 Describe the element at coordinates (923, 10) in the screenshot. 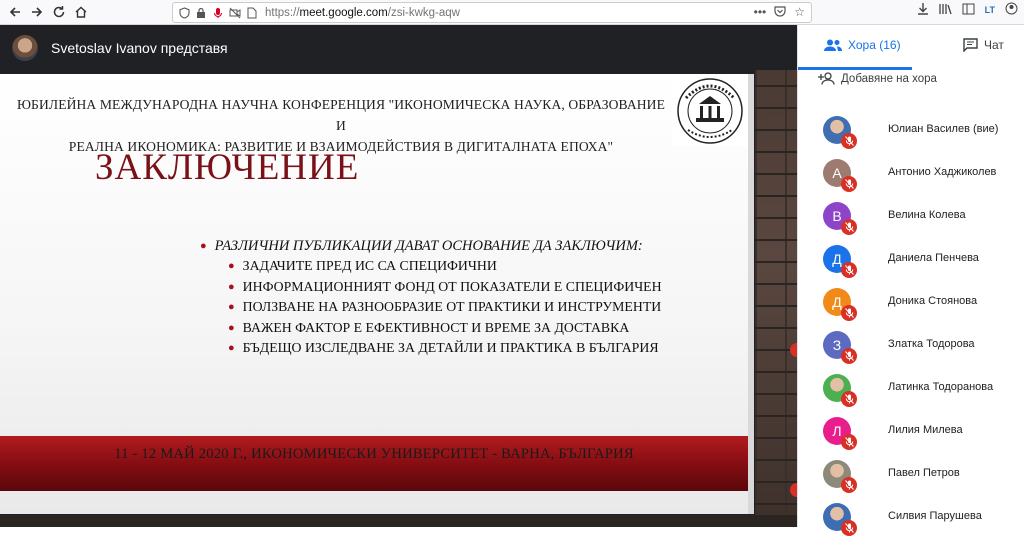

I see `download-icon` at that location.